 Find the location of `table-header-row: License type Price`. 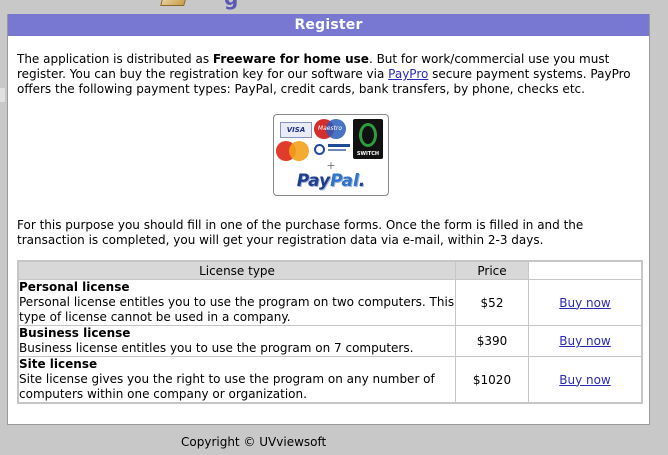

table-header-row: License type Price is located at coordinates (330, 270).